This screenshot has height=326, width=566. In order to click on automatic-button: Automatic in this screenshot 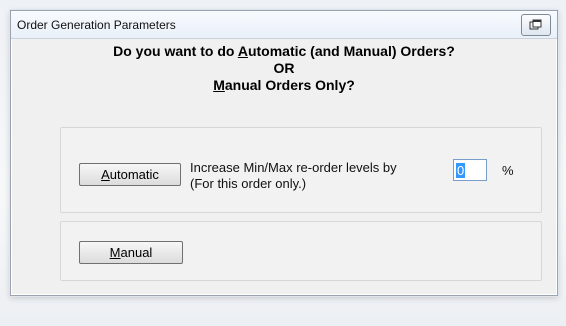, I will do `click(130, 174)`.